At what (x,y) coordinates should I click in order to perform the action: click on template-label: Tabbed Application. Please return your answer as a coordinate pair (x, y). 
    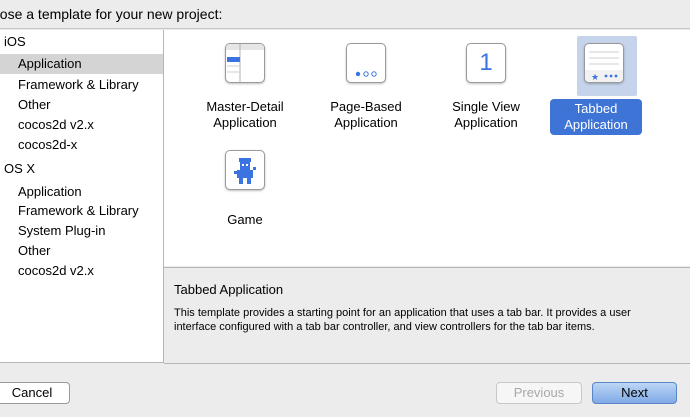
    Looking at the image, I should click on (596, 117).